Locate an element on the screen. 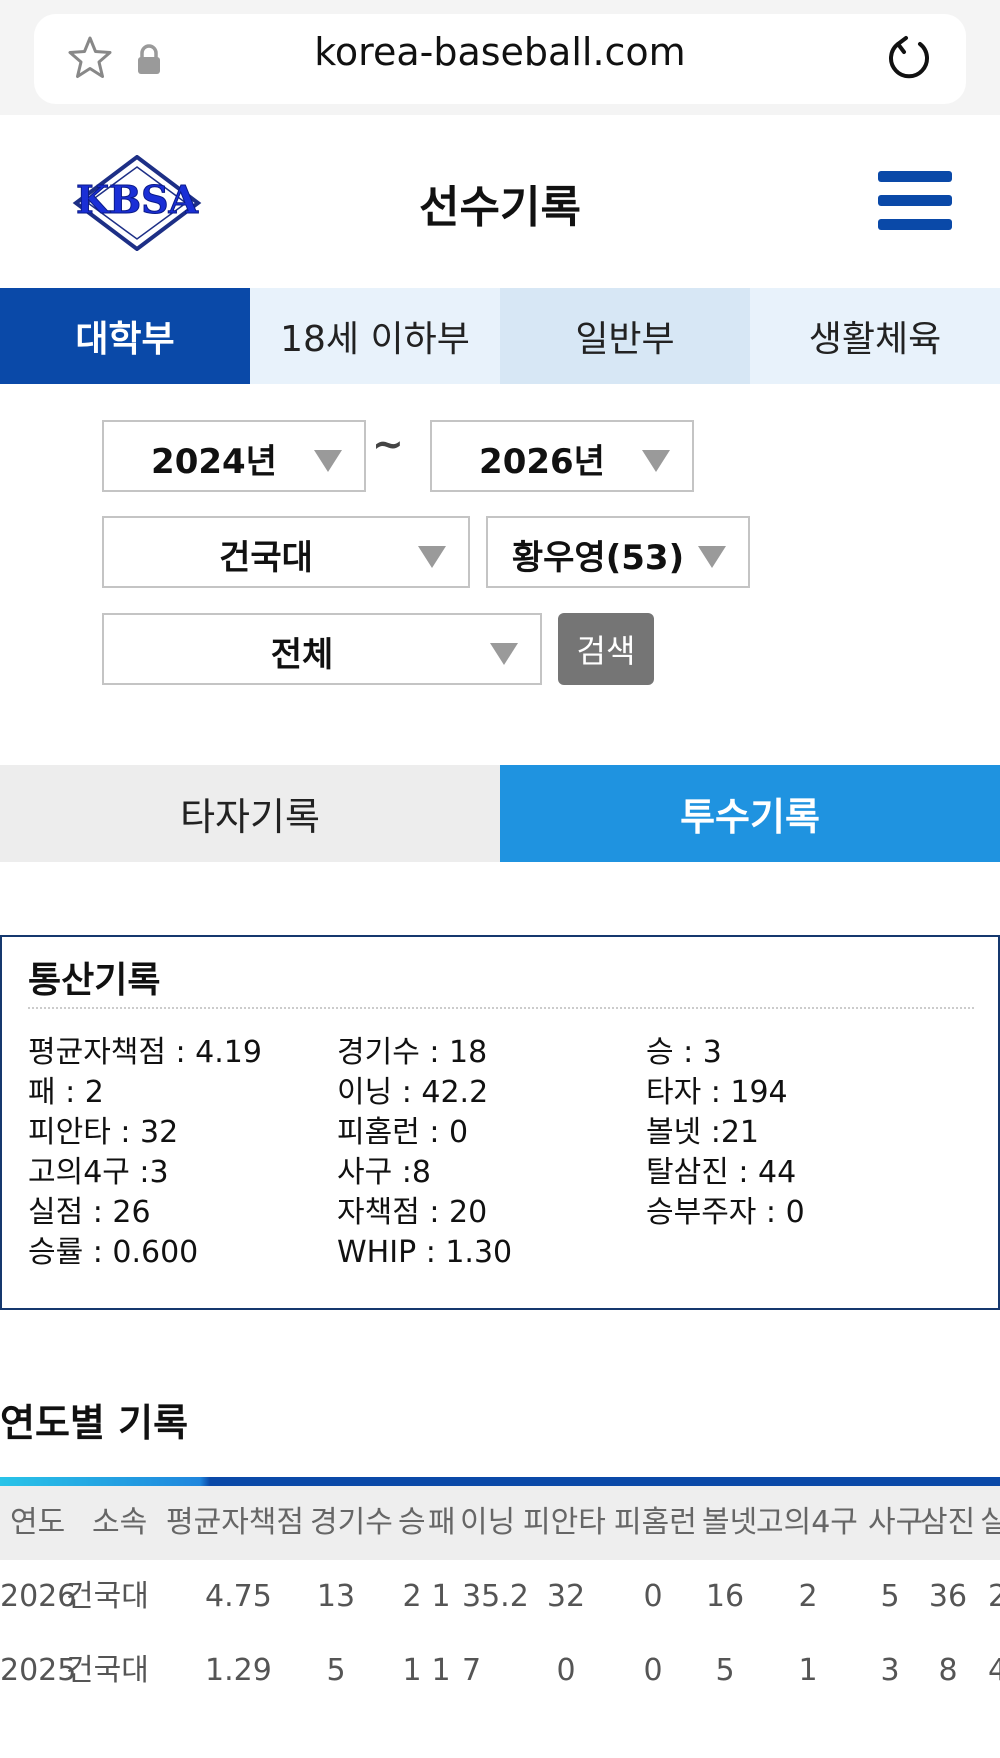 The image size is (1000, 1758). table-cell: 7 is located at coordinates (472, 1670).